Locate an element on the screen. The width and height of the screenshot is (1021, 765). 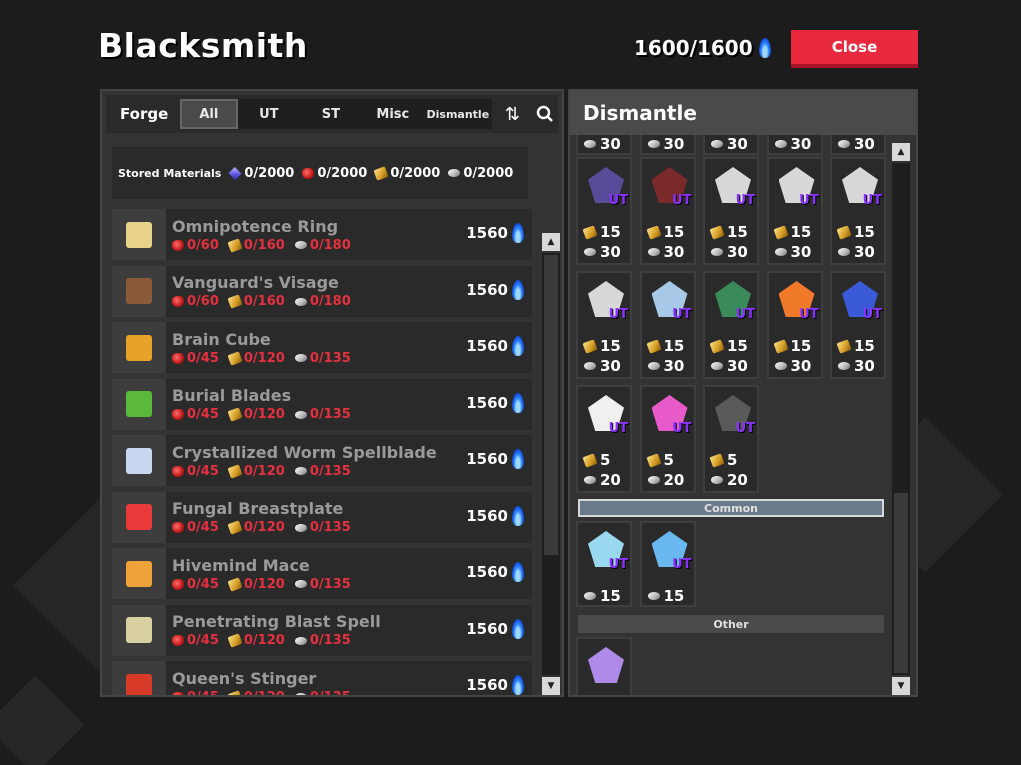
sort-icon: ⇅ is located at coordinates (512, 114).